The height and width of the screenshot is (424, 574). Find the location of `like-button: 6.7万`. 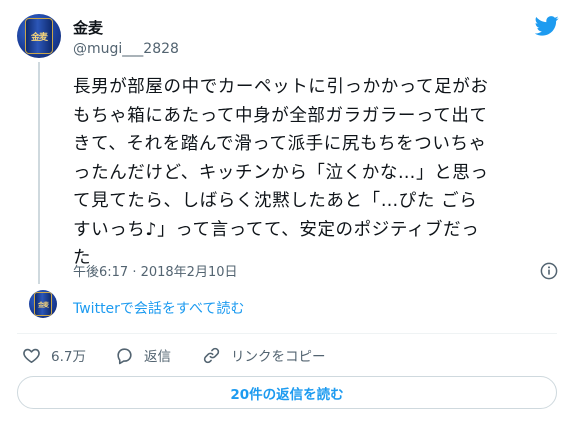

like-button: 6.7万 is located at coordinates (54, 355).